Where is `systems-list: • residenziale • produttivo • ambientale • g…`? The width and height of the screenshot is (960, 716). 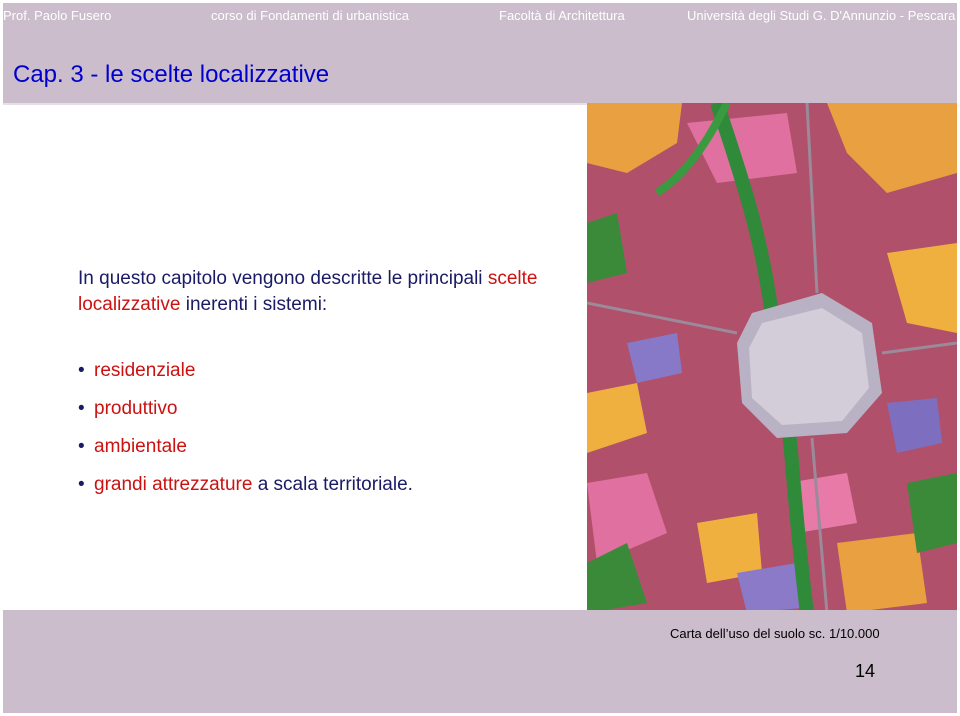
systems-list: • residenziale • produttivo • ambientale • g… is located at coordinates (245, 434).